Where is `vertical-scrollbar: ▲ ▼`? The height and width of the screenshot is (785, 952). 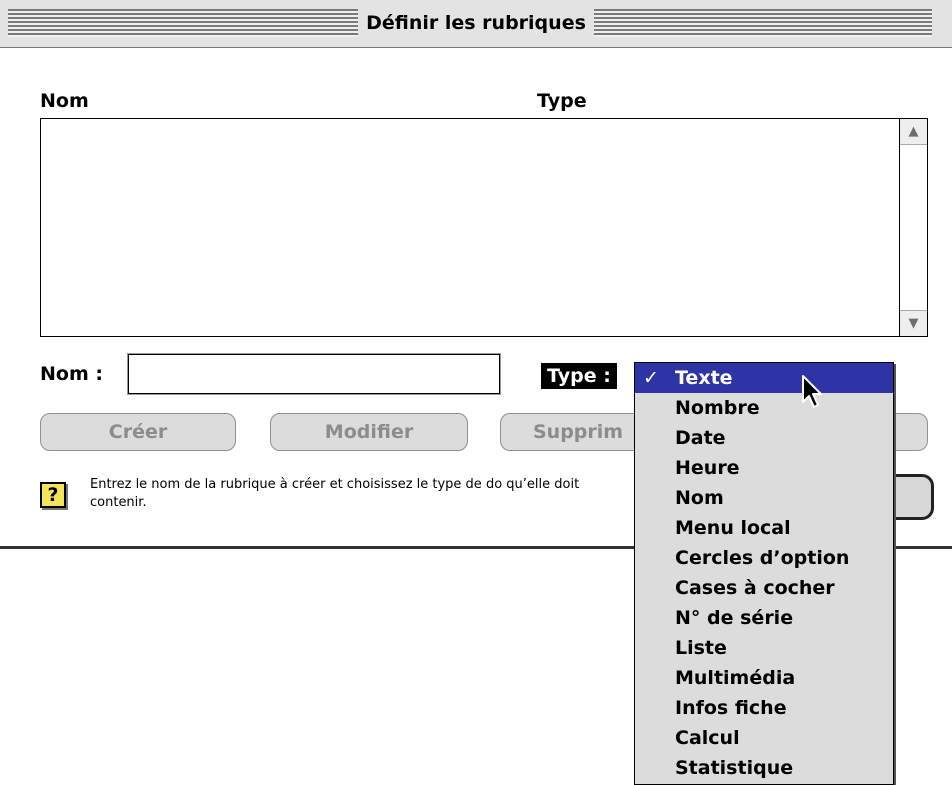 vertical-scrollbar: ▲ ▼ is located at coordinates (913, 227).